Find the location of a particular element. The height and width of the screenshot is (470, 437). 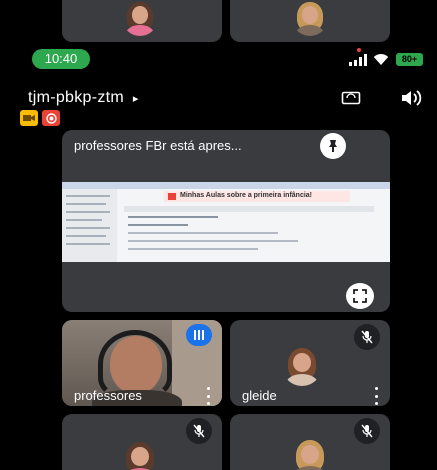

participant-tile-professores: professores is located at coordinates (142, 363).